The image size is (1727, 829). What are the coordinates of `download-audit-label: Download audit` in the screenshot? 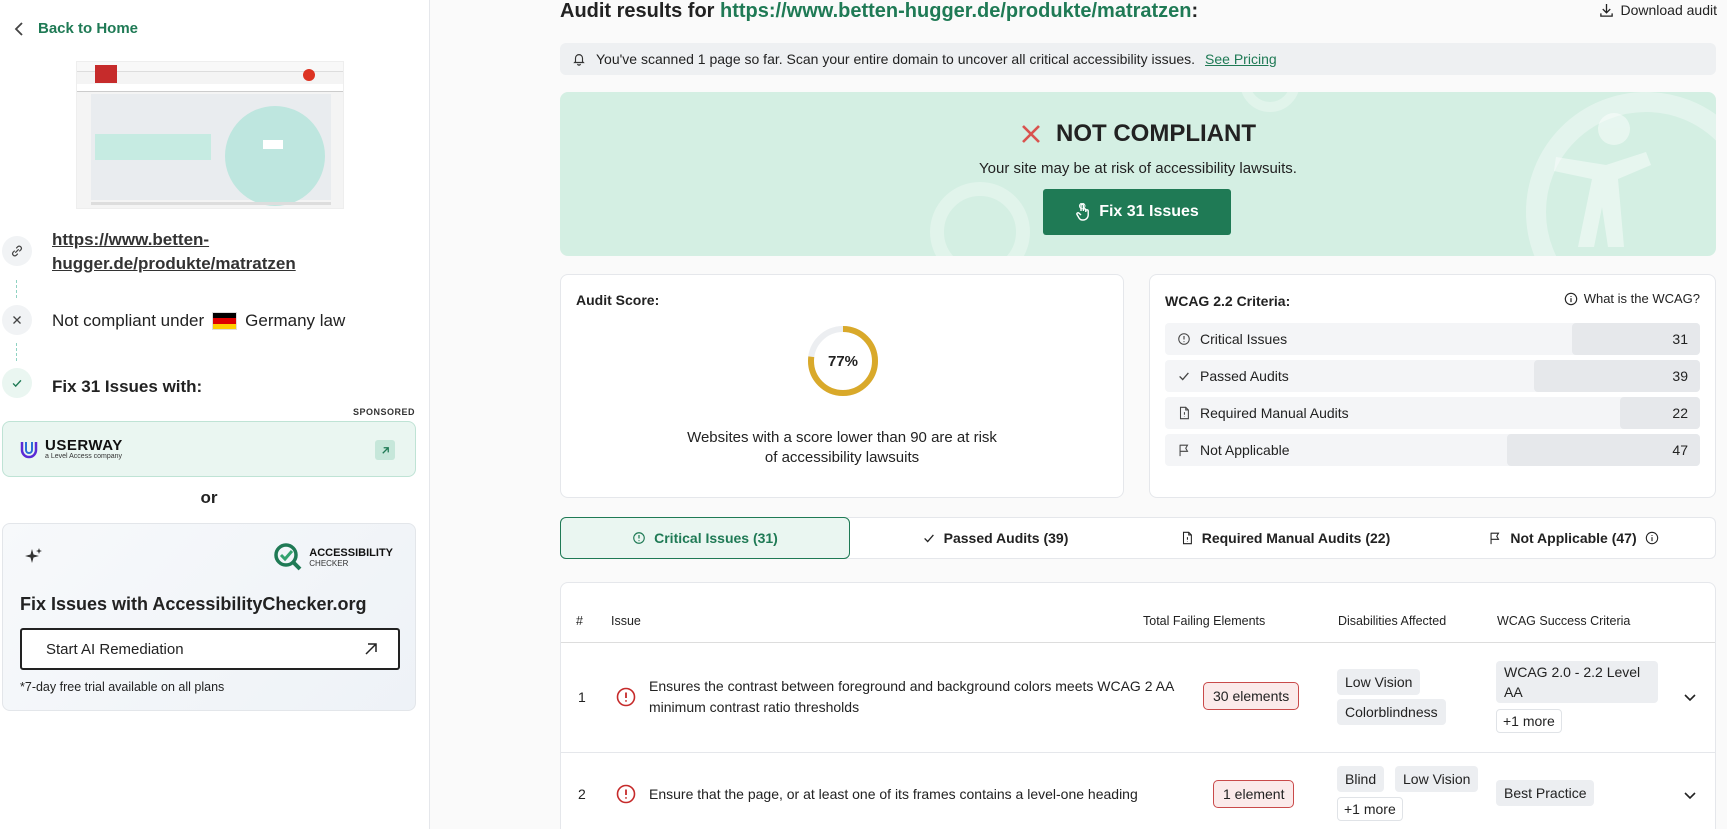 It's located at (1668, 10).